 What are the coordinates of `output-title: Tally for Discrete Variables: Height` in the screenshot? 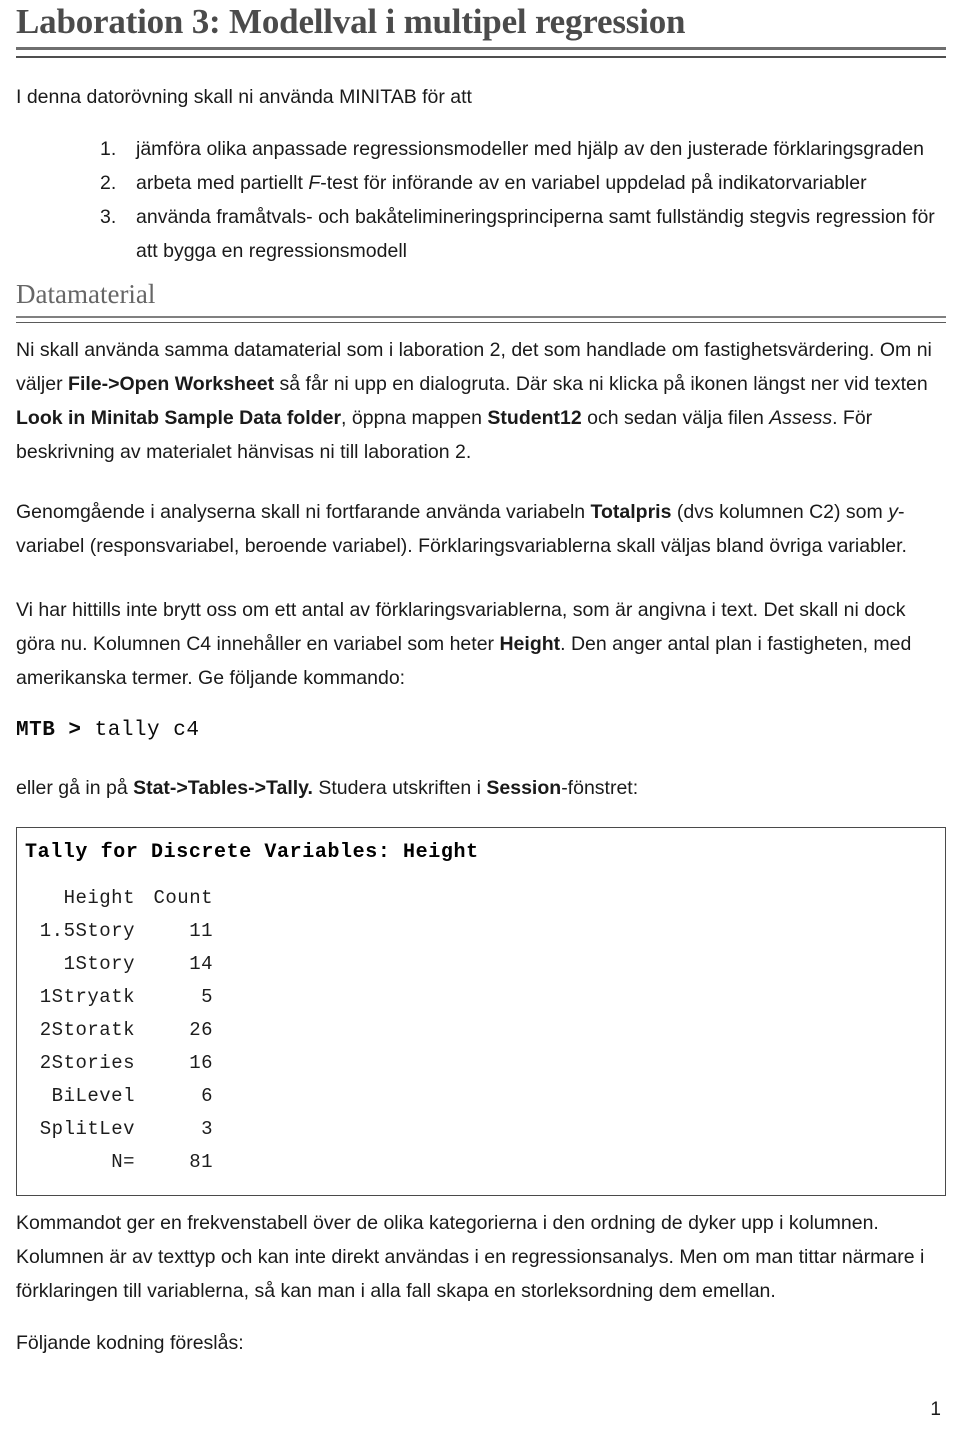 It's located at (252, 852).